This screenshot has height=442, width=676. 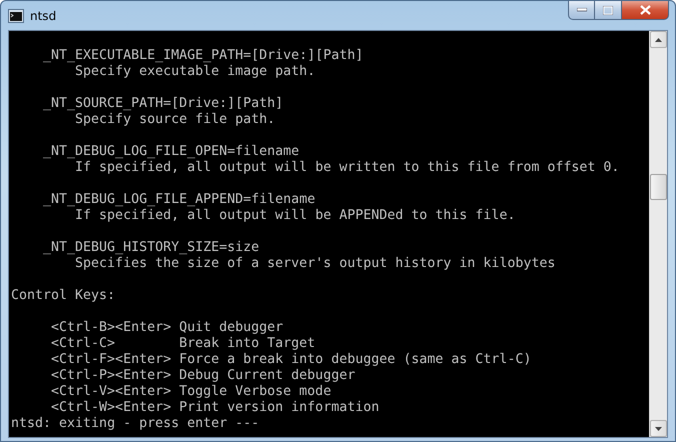 What do you see at coordinates (111, 408) in the screenshot?
I see `key-shortcut: <Ctrl-W><Enter>` at bounding box center [111, 408].